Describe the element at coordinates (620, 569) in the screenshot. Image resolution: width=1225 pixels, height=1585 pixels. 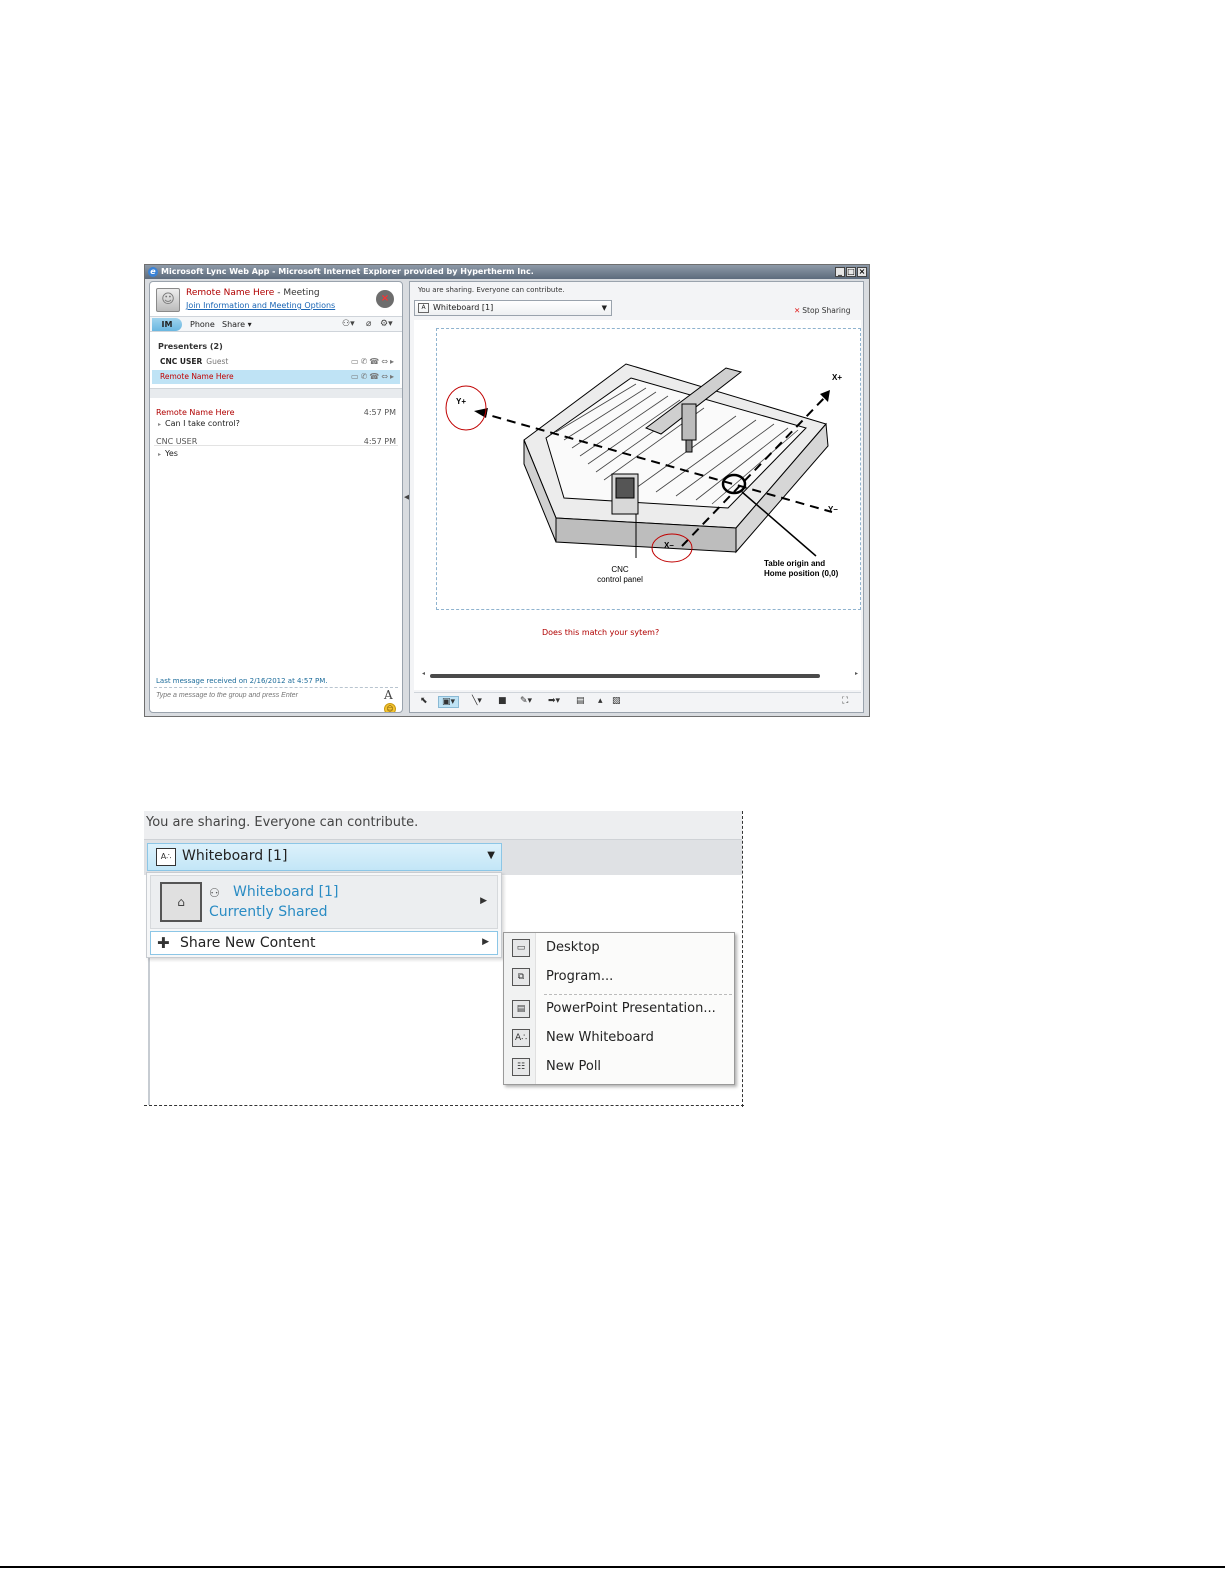
I see `cnc-label-line1: CNC` at that location.